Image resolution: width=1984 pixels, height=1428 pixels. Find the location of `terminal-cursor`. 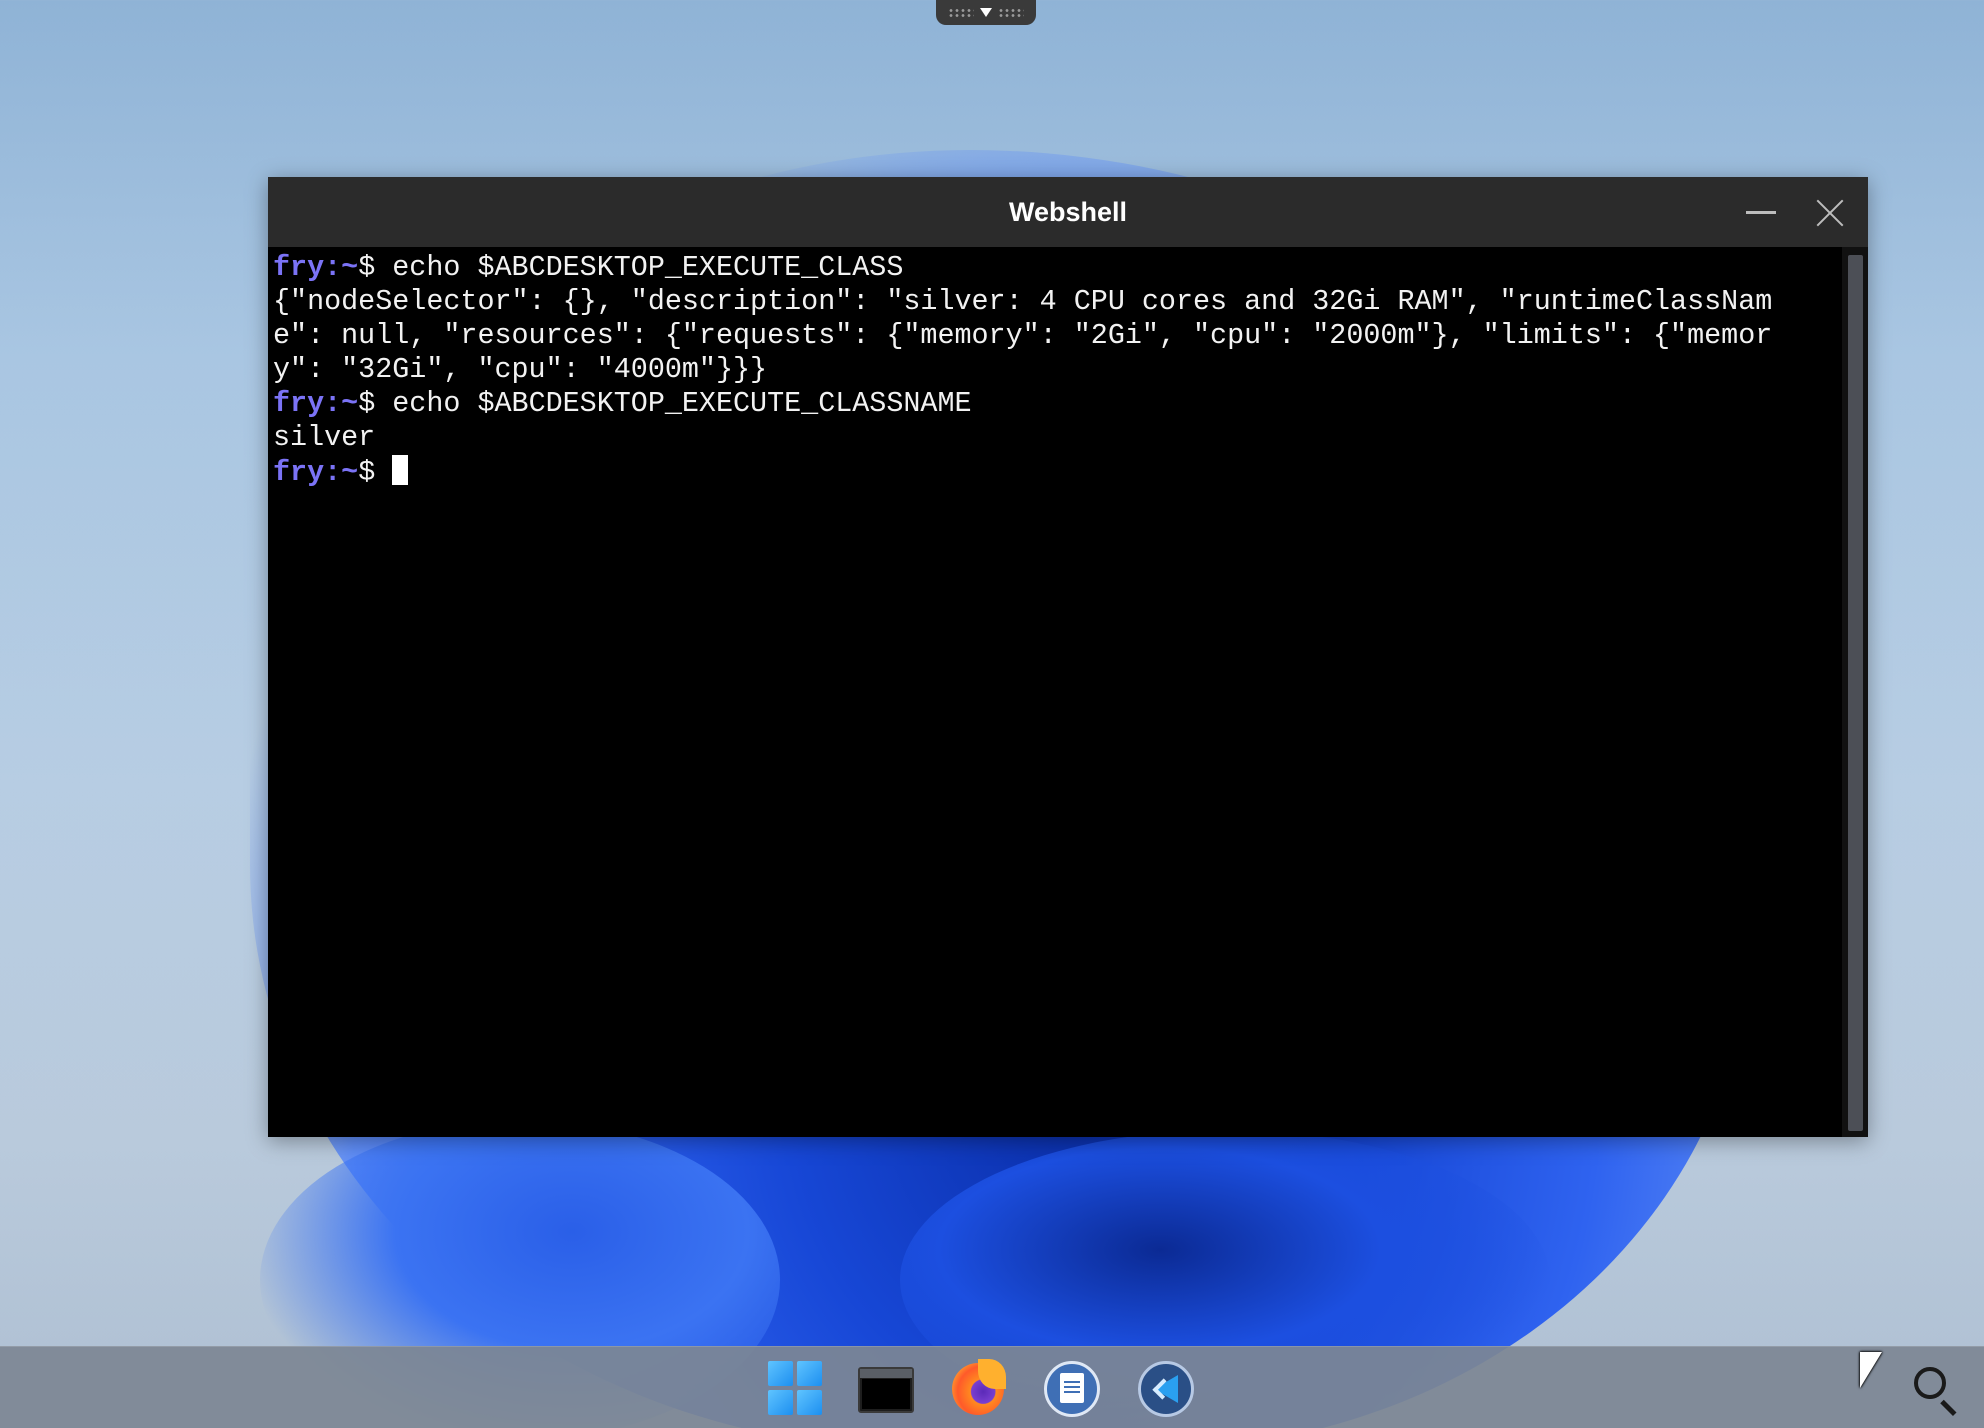

terminal-cursor is located at coordinates (400, 470).